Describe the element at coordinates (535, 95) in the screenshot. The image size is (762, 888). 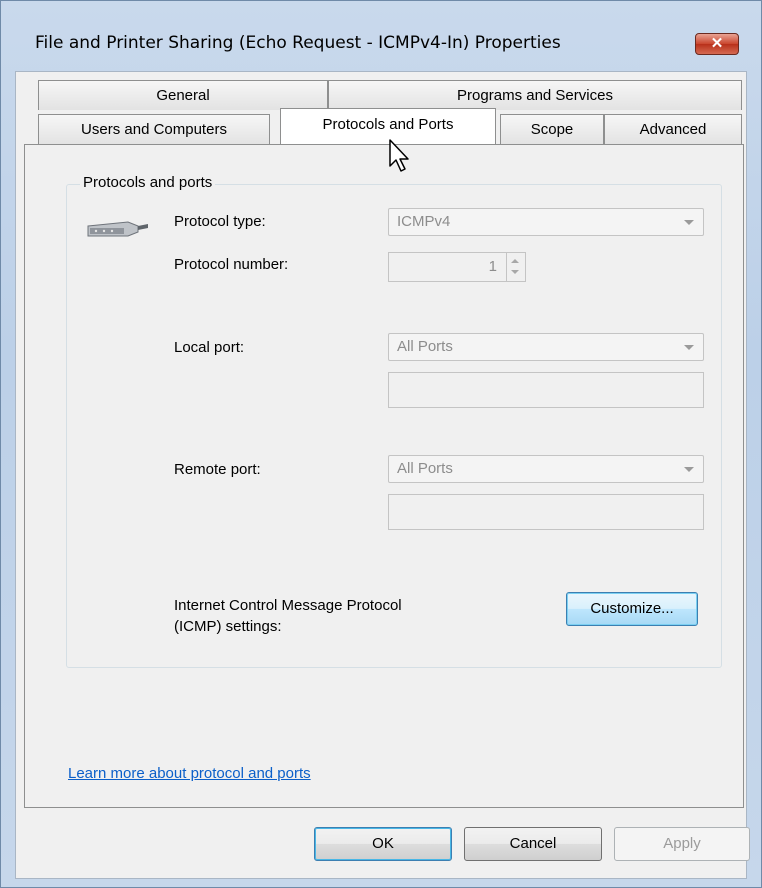
I see `tab-programs-and-services: Programs and Services` at that location.